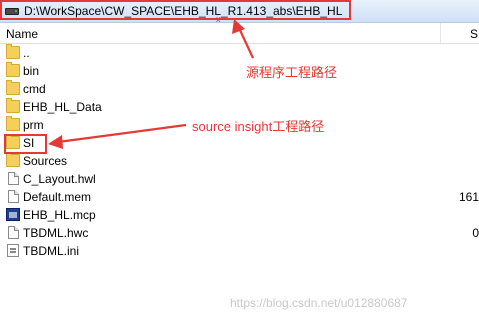 The width and height of the screenshot is (479, 324). What do you see at coordinates (13, 250) in the screenshot?
I see `settings-file-icon` at bounding box center [13, 250].